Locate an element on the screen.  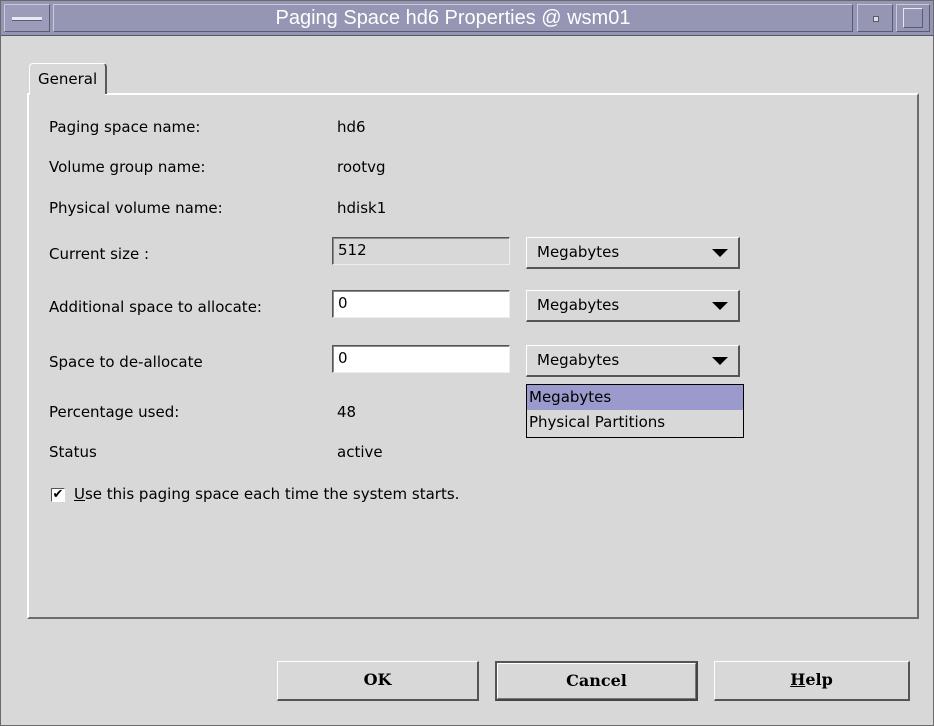
percentage-used-label: Percentage used: is located at coordinates (114, 412).